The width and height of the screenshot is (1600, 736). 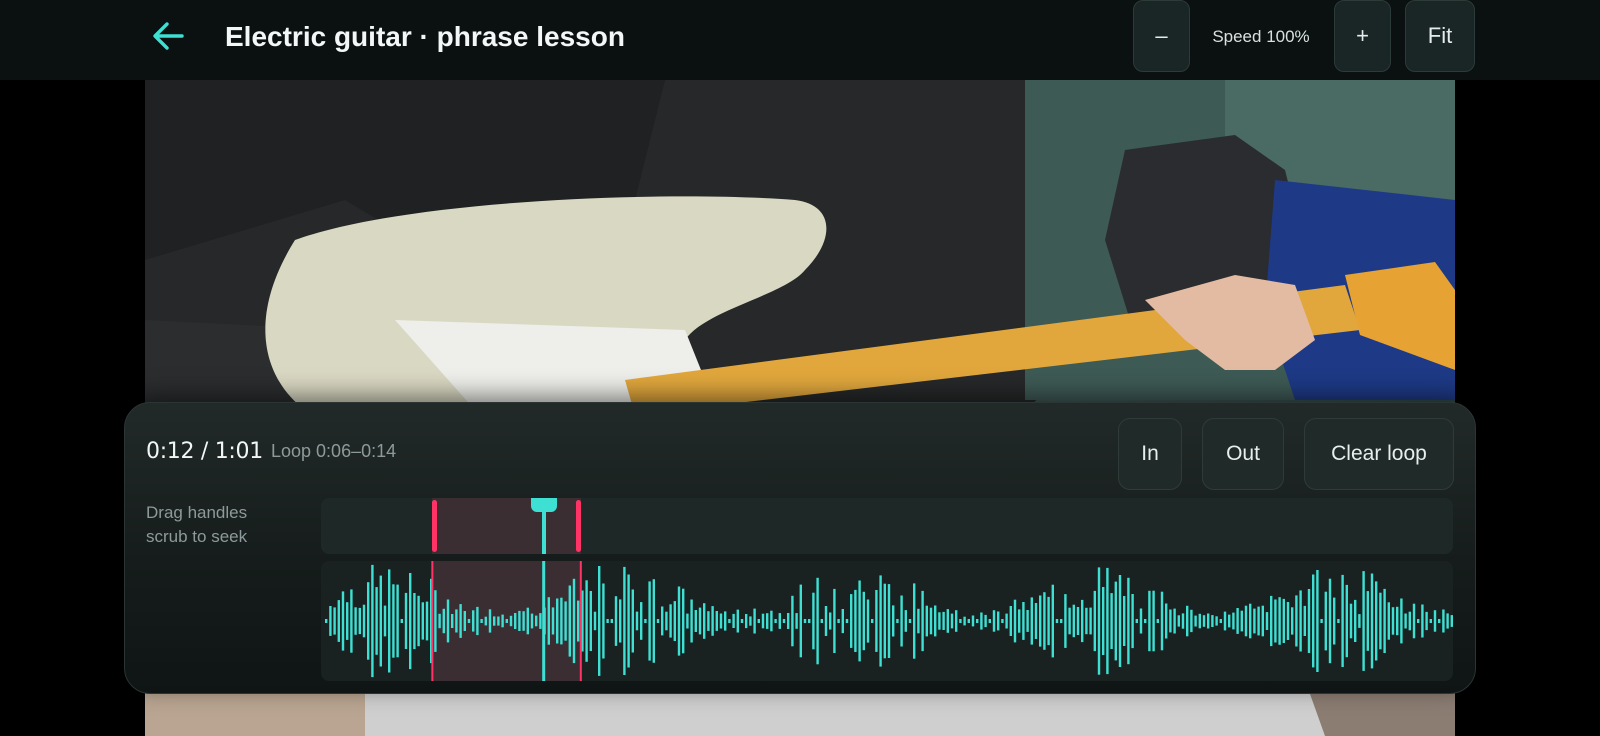 What do you see at coordinates (1150, 454) in the screenshot?
I see `set-in-button: In` at bounding box center [1150, 454].